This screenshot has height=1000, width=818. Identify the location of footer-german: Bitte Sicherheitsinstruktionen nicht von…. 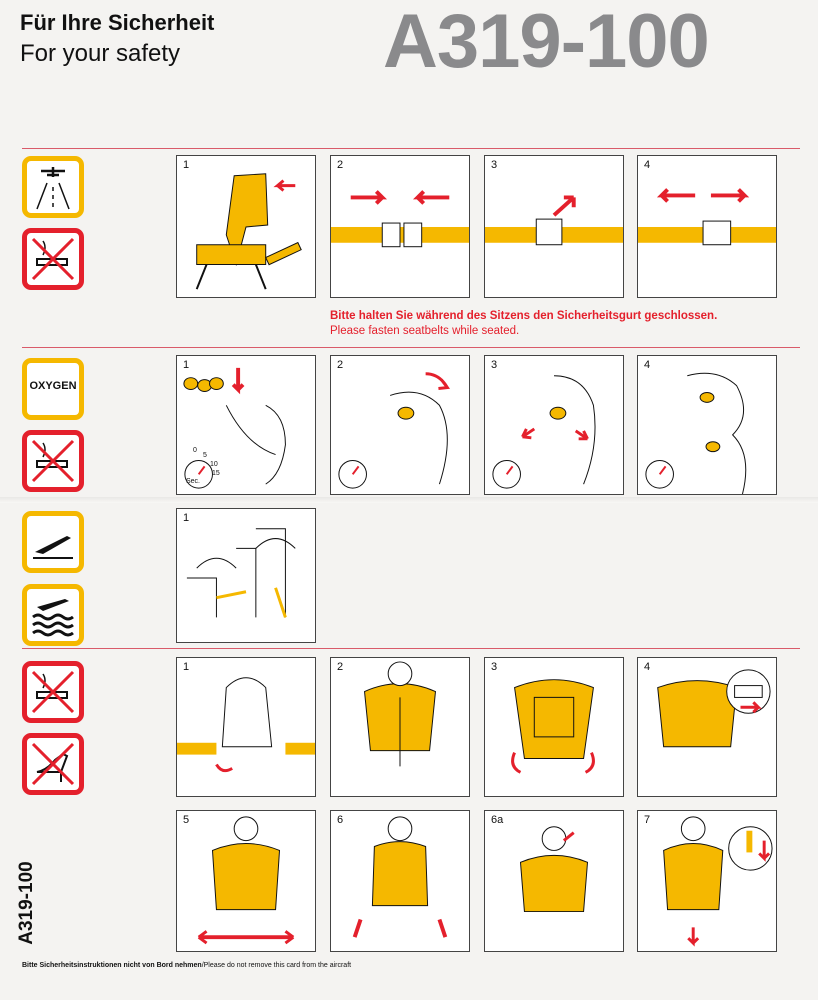
(112, 965).